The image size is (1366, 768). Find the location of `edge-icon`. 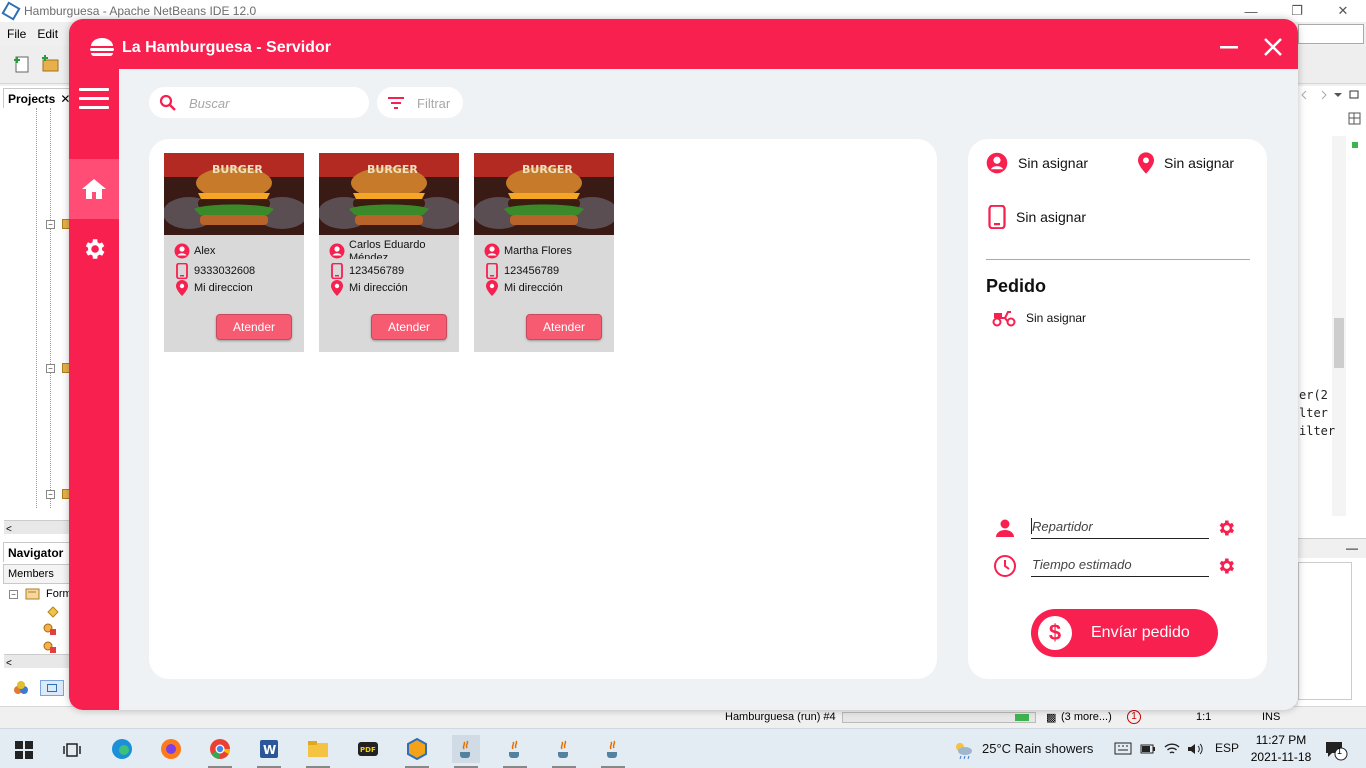

edge-icon is located at coordinates (122, 749).